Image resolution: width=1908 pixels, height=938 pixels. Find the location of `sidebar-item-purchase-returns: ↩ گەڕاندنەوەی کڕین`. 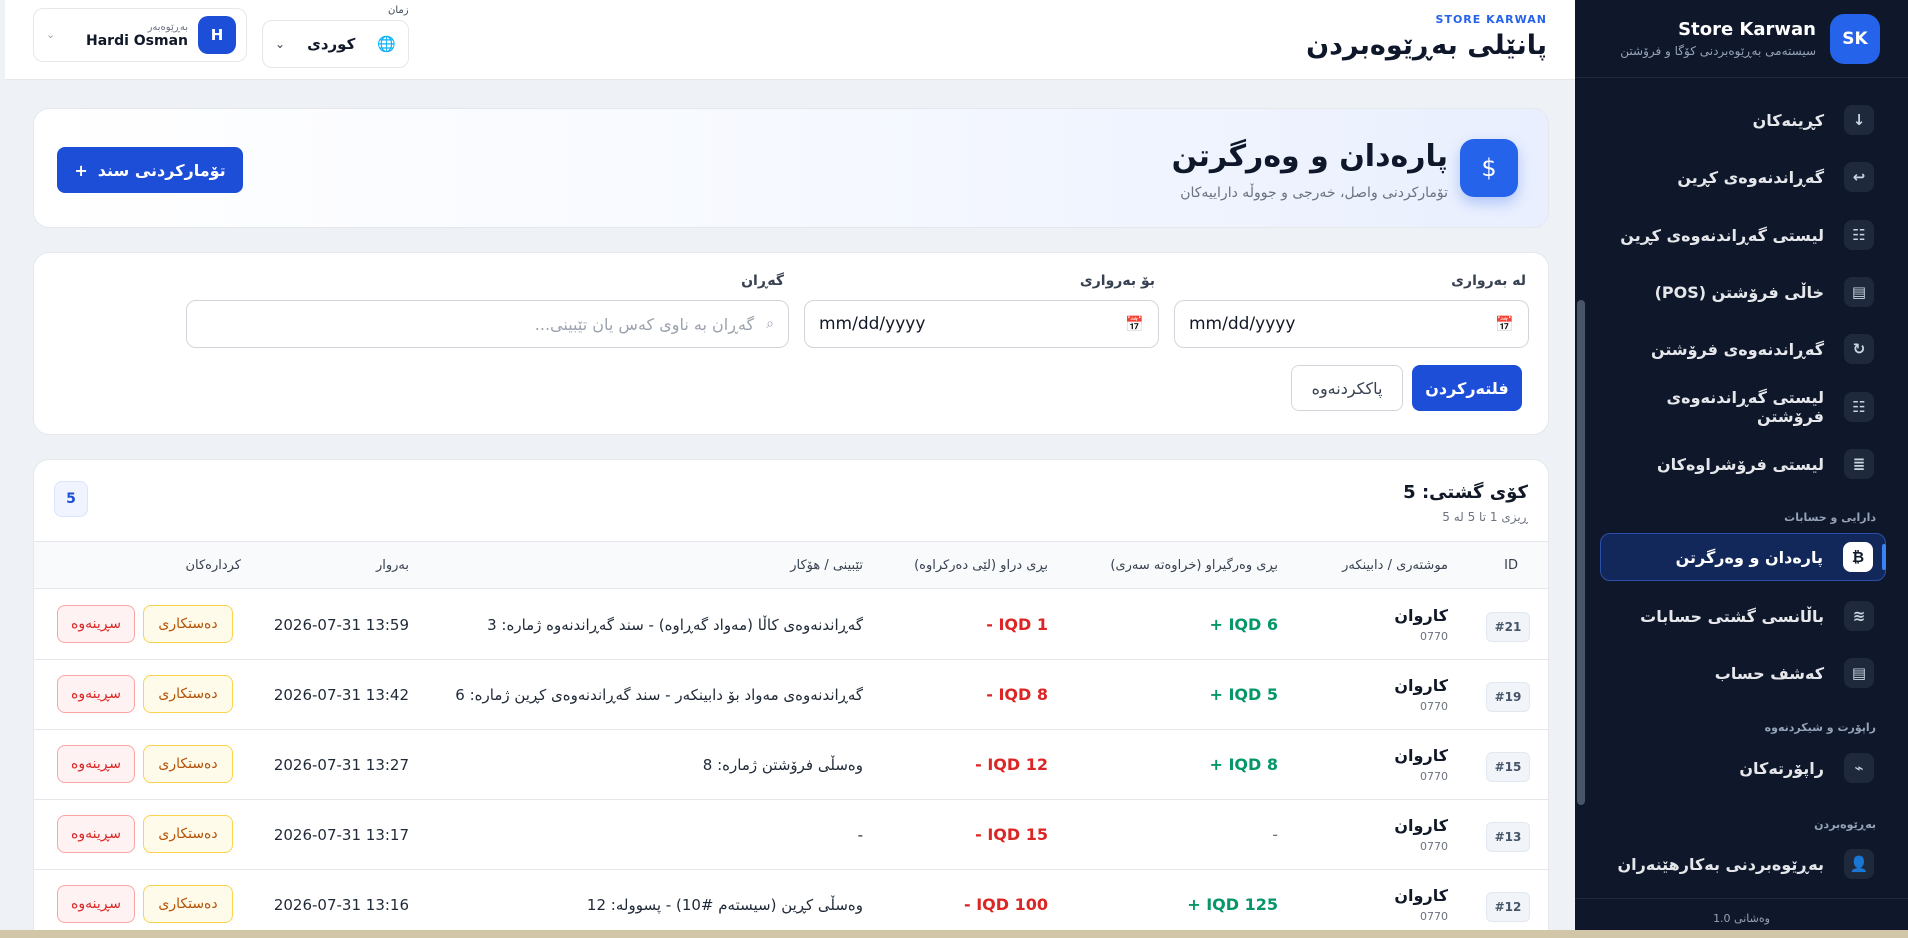

sidebar-item-purchase-returns: ↩ گەڕاندنەوەی کڕین is located at coordinates (1743, 177).